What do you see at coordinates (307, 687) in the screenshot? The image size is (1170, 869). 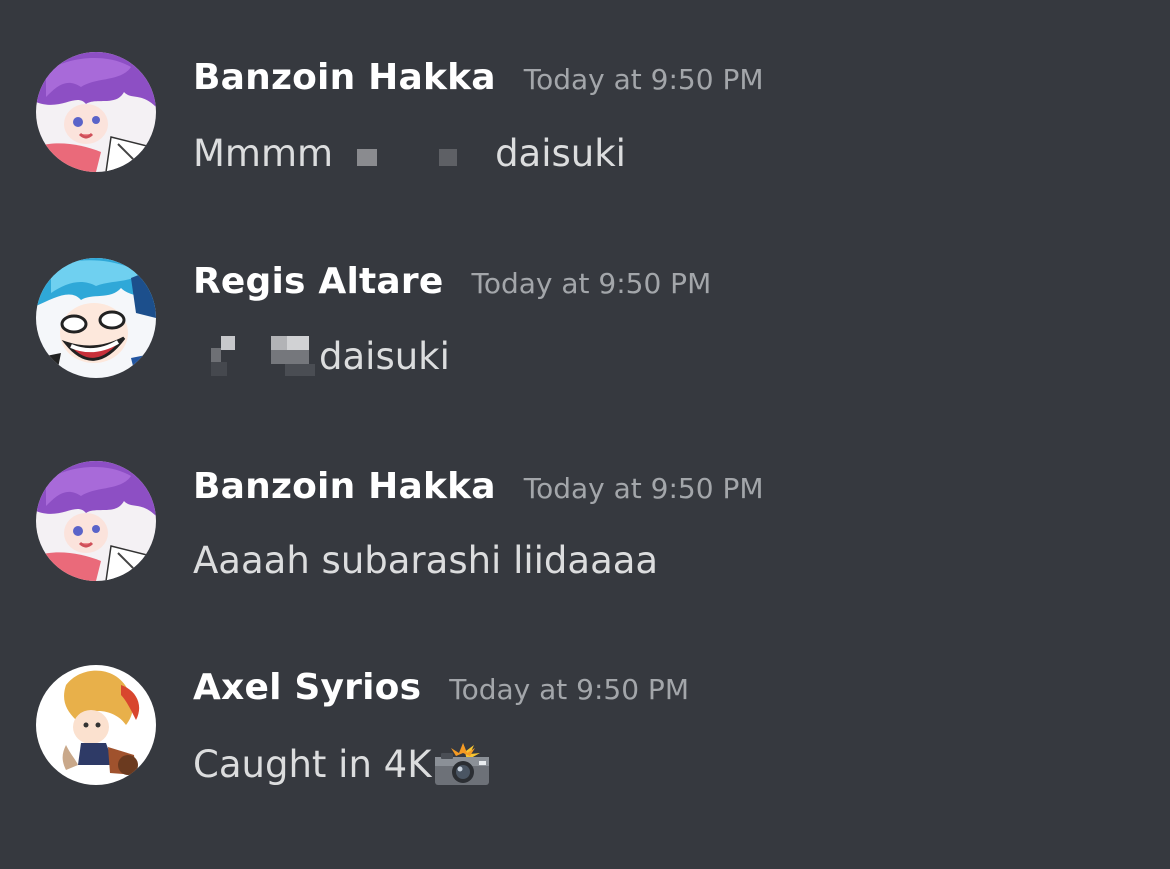 I see `username: Axel Syrios` at bounding box center [307, 687].